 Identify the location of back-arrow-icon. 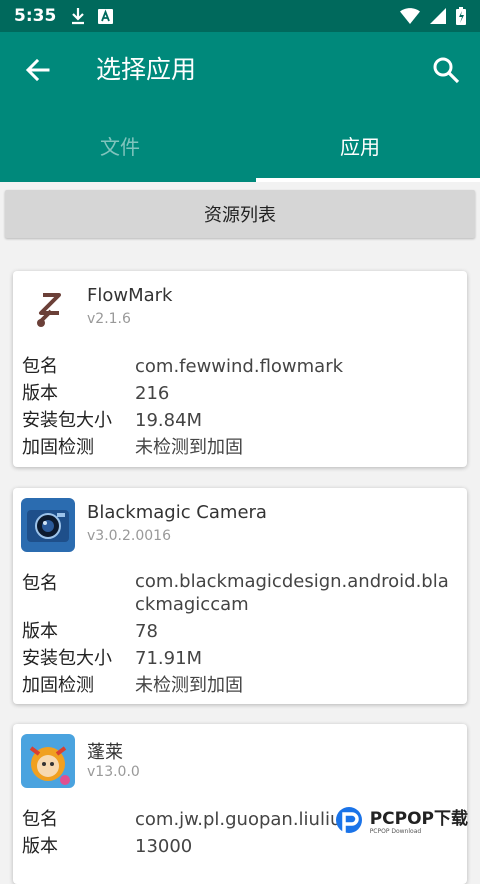
(38, 70).